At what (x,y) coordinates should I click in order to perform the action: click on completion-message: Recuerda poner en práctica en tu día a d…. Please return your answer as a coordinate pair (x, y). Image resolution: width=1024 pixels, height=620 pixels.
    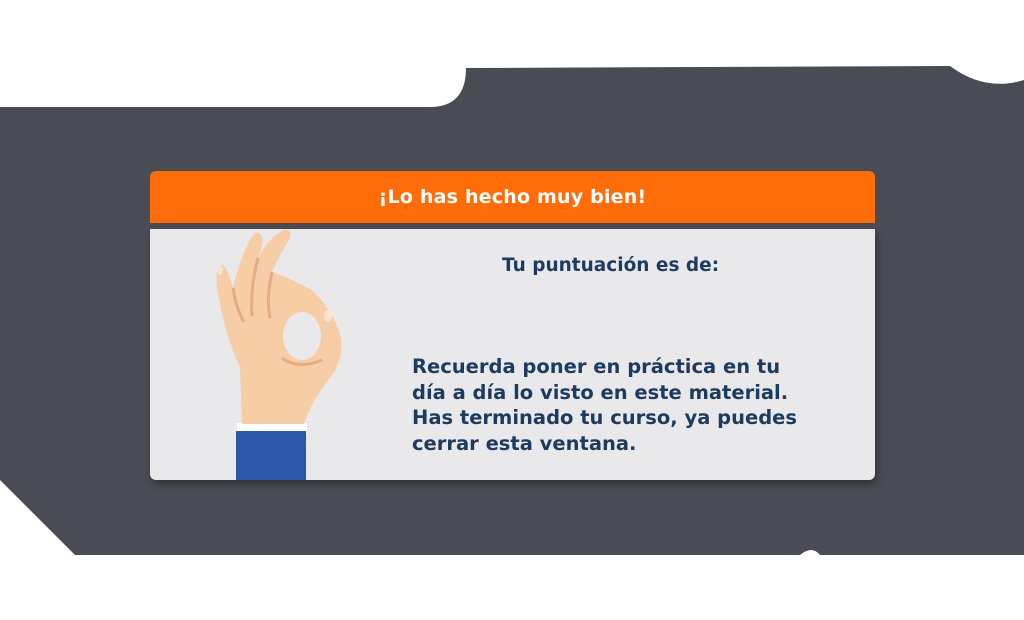
    Looking at the image, I should click on (627, 405).